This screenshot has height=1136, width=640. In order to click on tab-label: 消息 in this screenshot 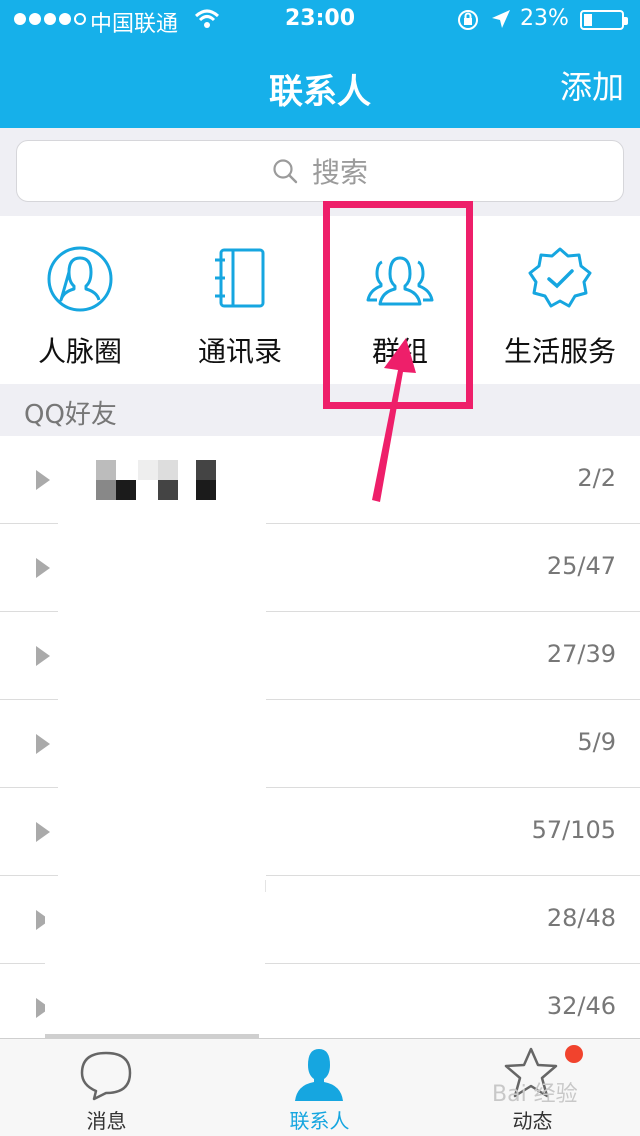, I will do `click(106, 1121)`.